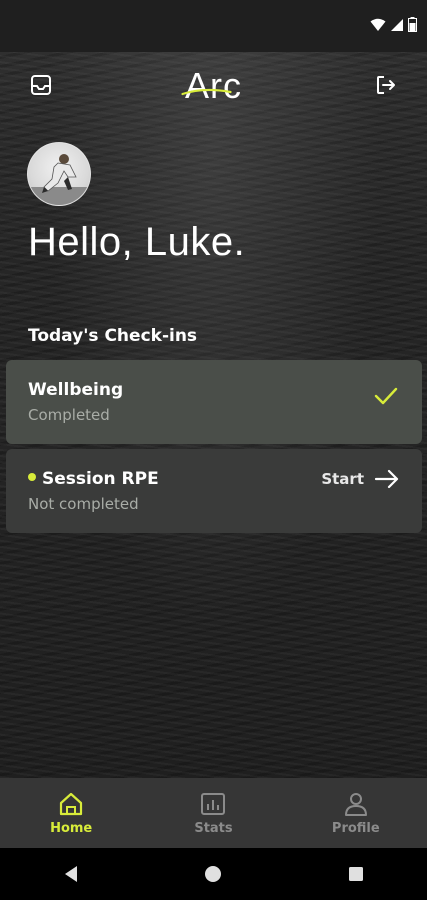 This screenshot has width=427, height=900. I want to click on status-bar, so click(213, 26).